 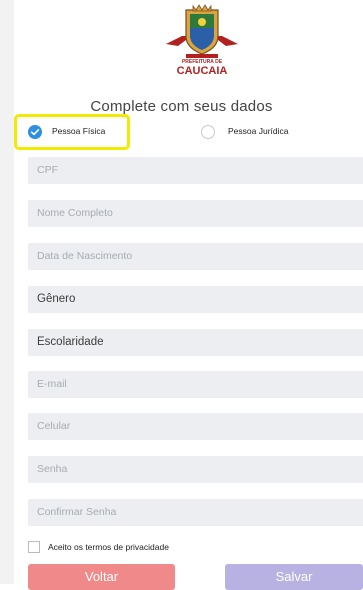 What do you see at coordinates (108, 547) in the screenshot?
I see `terms-label: Aceito os termos de privacidade` at bounding box center [108, 547].